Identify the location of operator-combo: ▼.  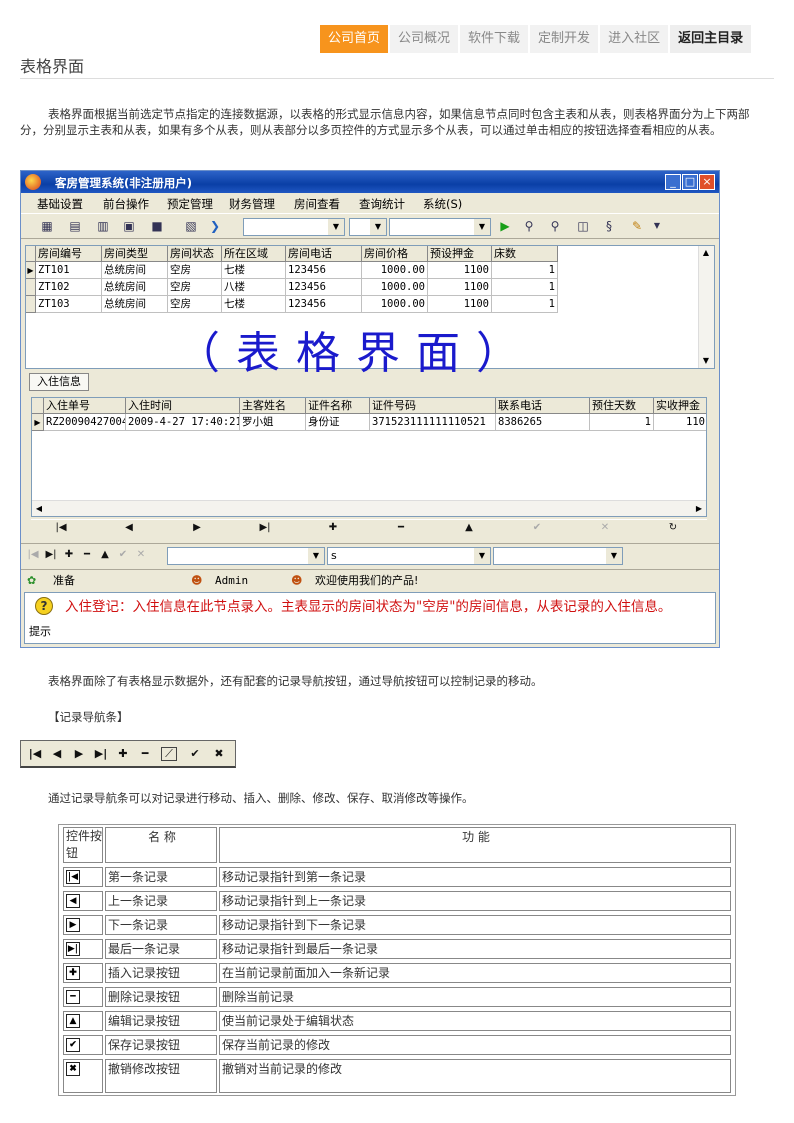
(368, 227).